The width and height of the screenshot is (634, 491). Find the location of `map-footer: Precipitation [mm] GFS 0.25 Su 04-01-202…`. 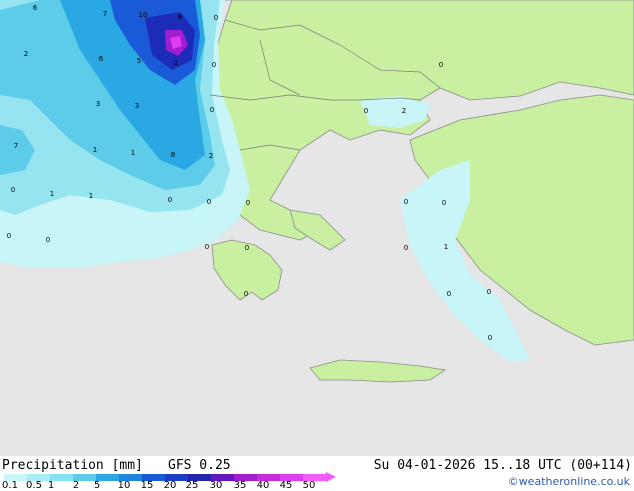

map-footer: Precipitation [mm] GFS 0.25 Su 04-01-202… is located at coordinates (317, 473).